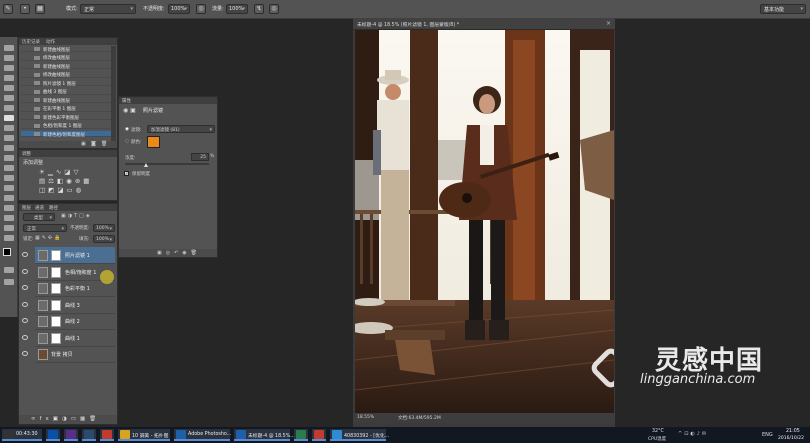 Image resolution: width=810 pixels, height=443 pixels. What do you see at coordinates (61, 181) in the screenshot?
I see `black-white-icon: ◧` at bounding box center [61, 181].